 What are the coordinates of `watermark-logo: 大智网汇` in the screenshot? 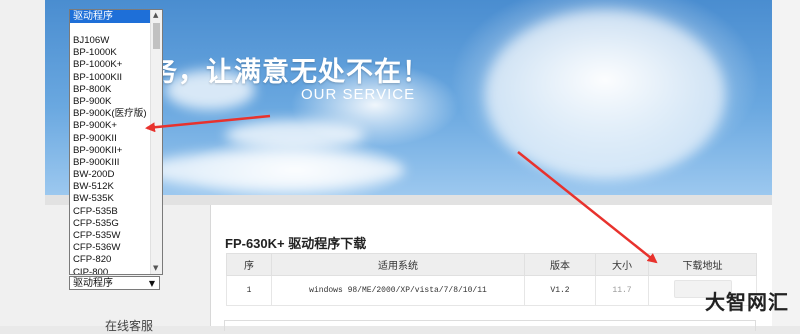 It's located at (747, 302).